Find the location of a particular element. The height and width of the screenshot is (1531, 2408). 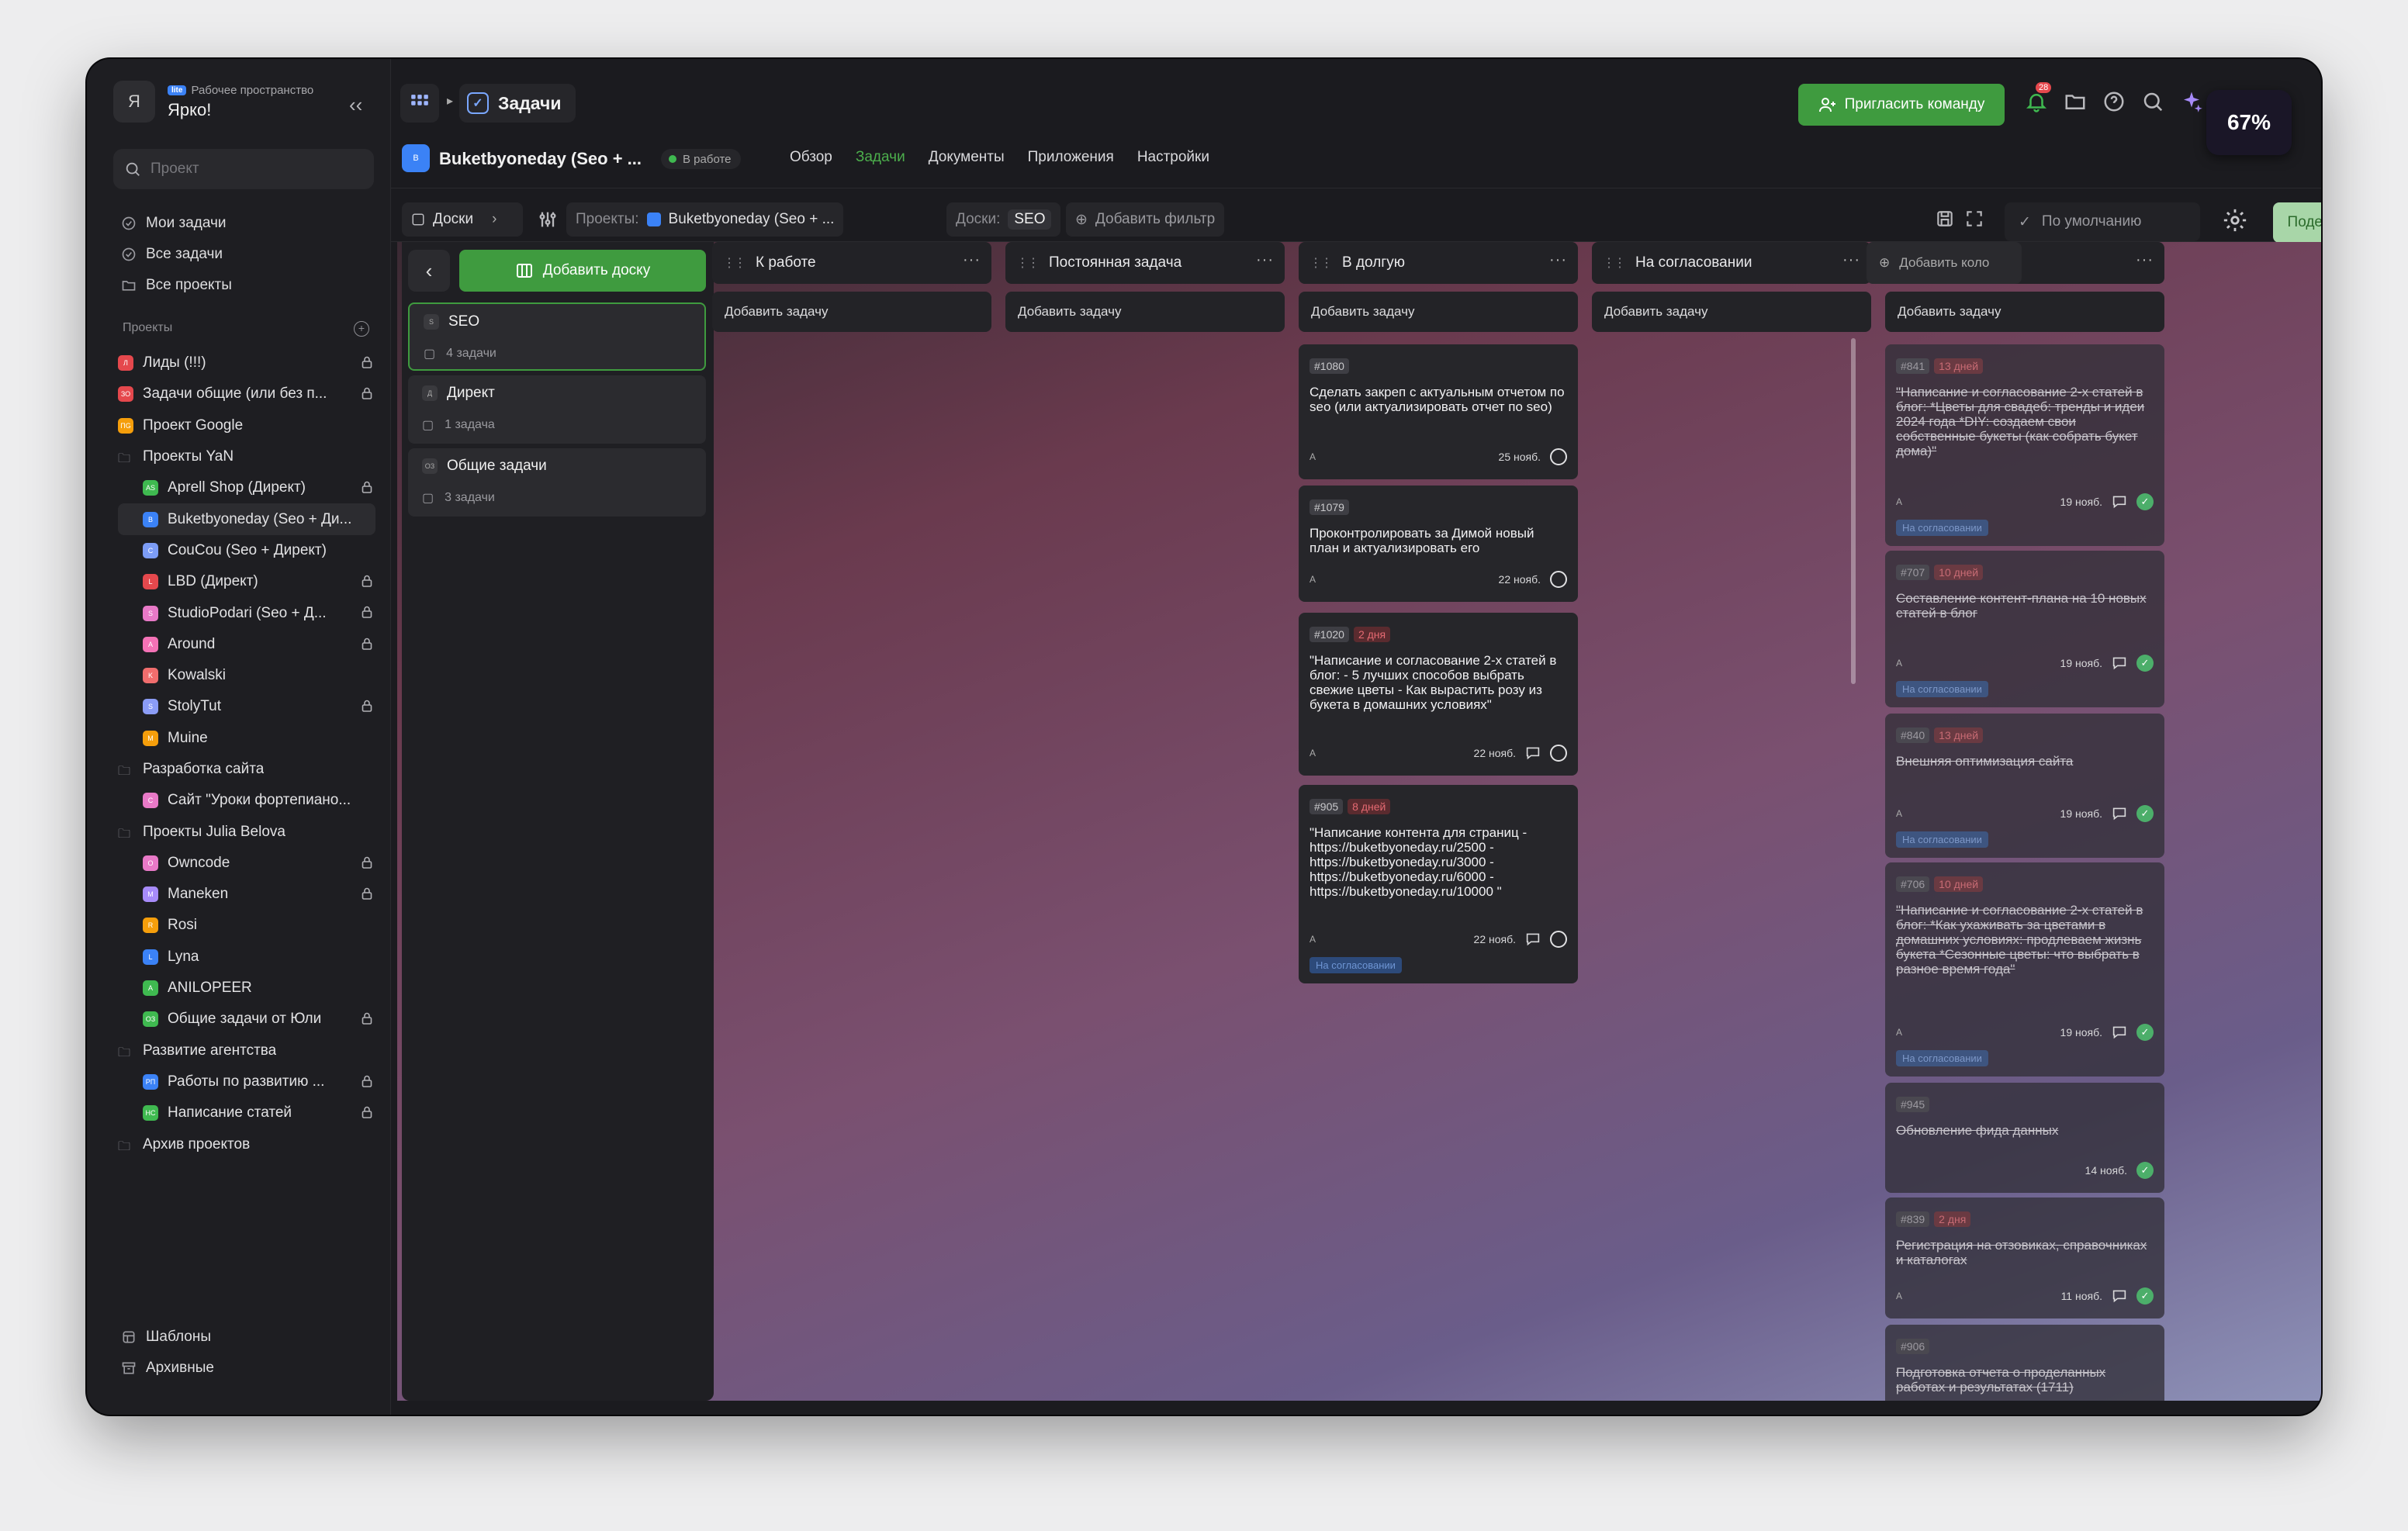

project-item: A Around is located at coordinates (246, 644).